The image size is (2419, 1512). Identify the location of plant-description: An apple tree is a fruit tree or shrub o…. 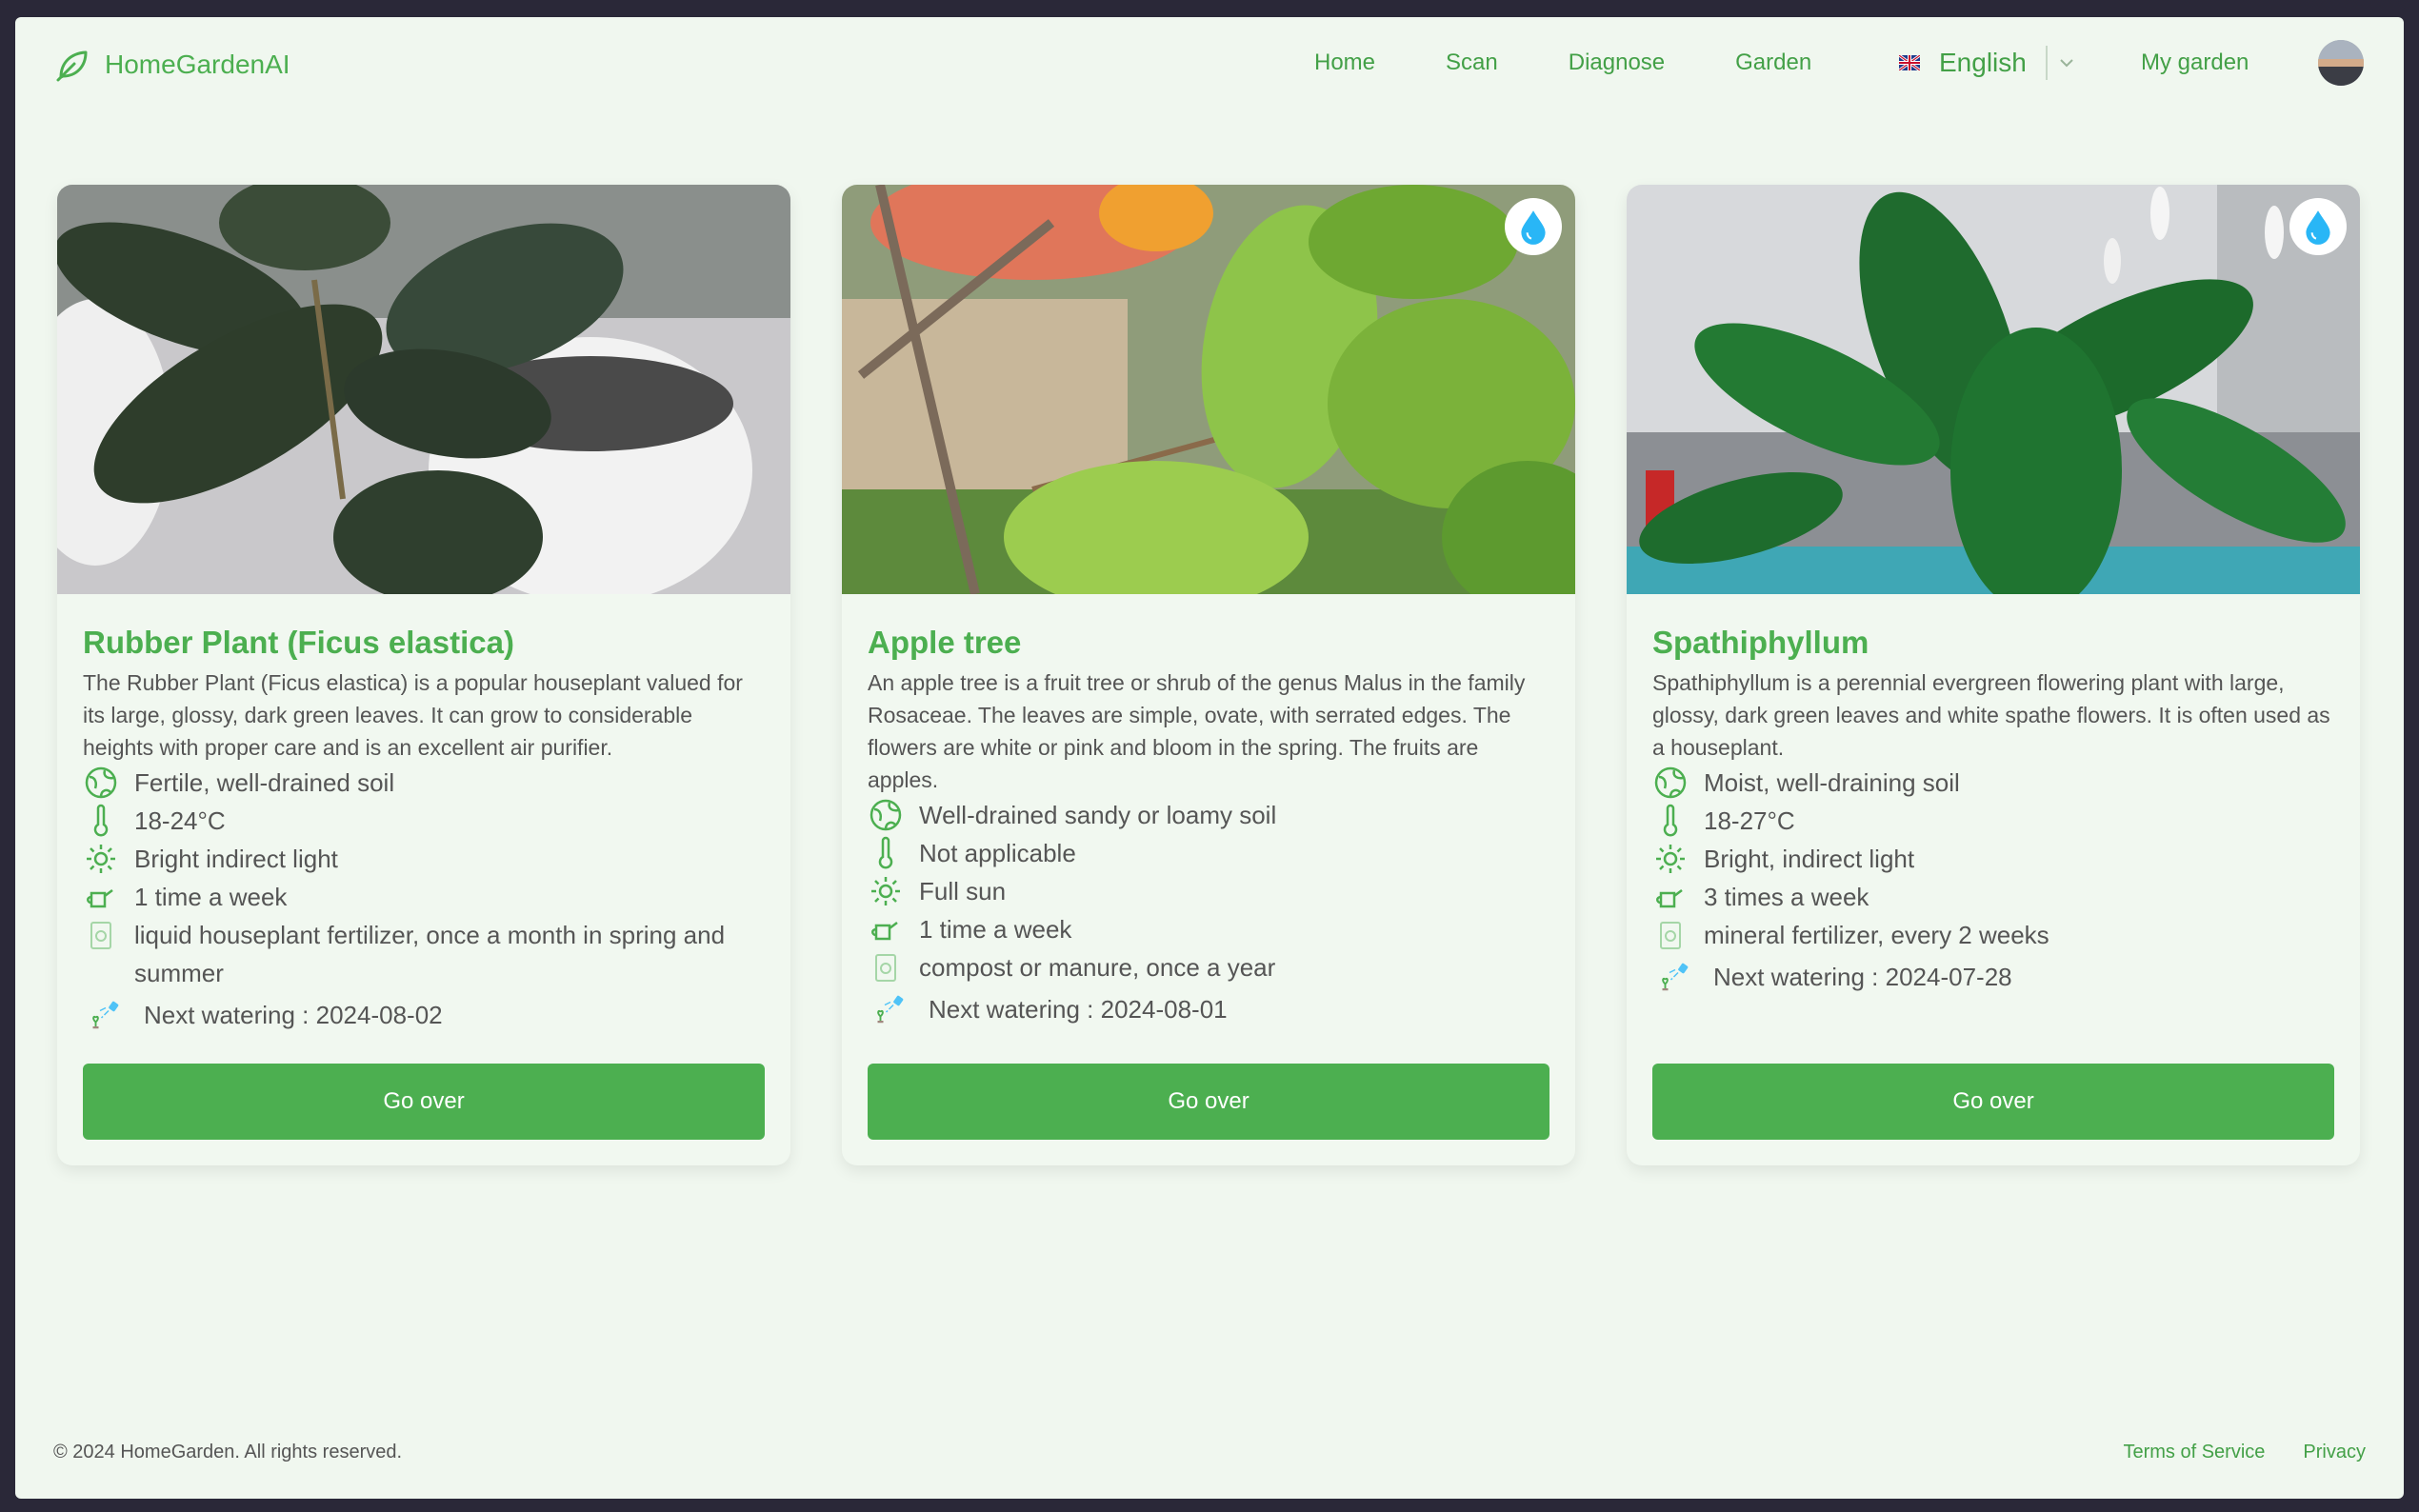
(1197, 731).